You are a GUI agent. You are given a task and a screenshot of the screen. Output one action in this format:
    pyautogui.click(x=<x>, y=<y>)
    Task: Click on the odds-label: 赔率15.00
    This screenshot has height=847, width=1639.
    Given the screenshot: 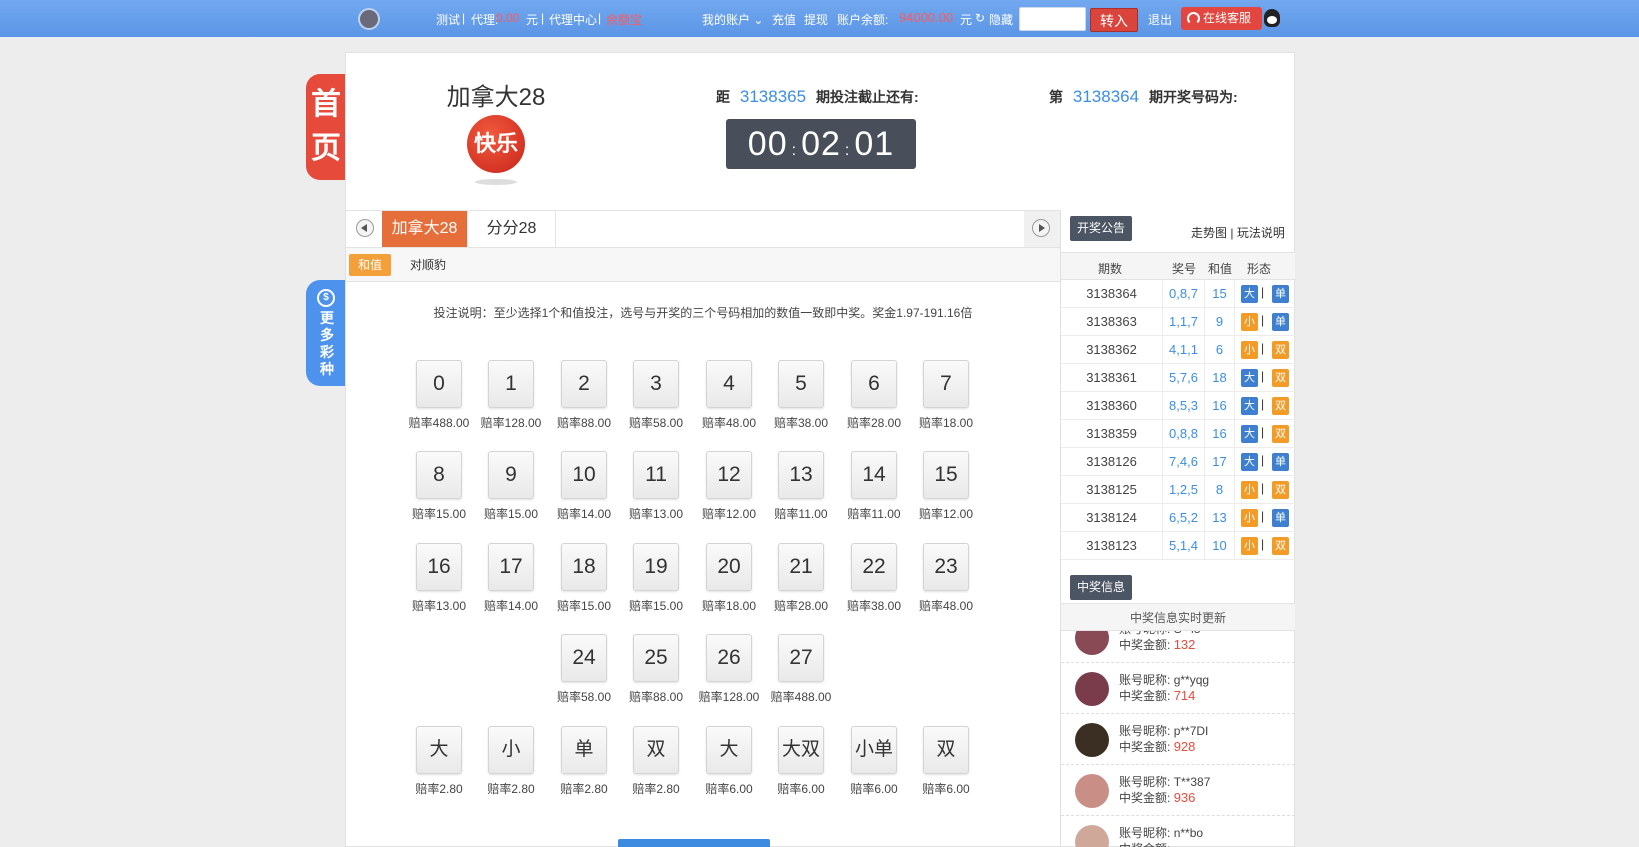 What is the action you would take?
    pyautogui.click(x=584, y=606)
    